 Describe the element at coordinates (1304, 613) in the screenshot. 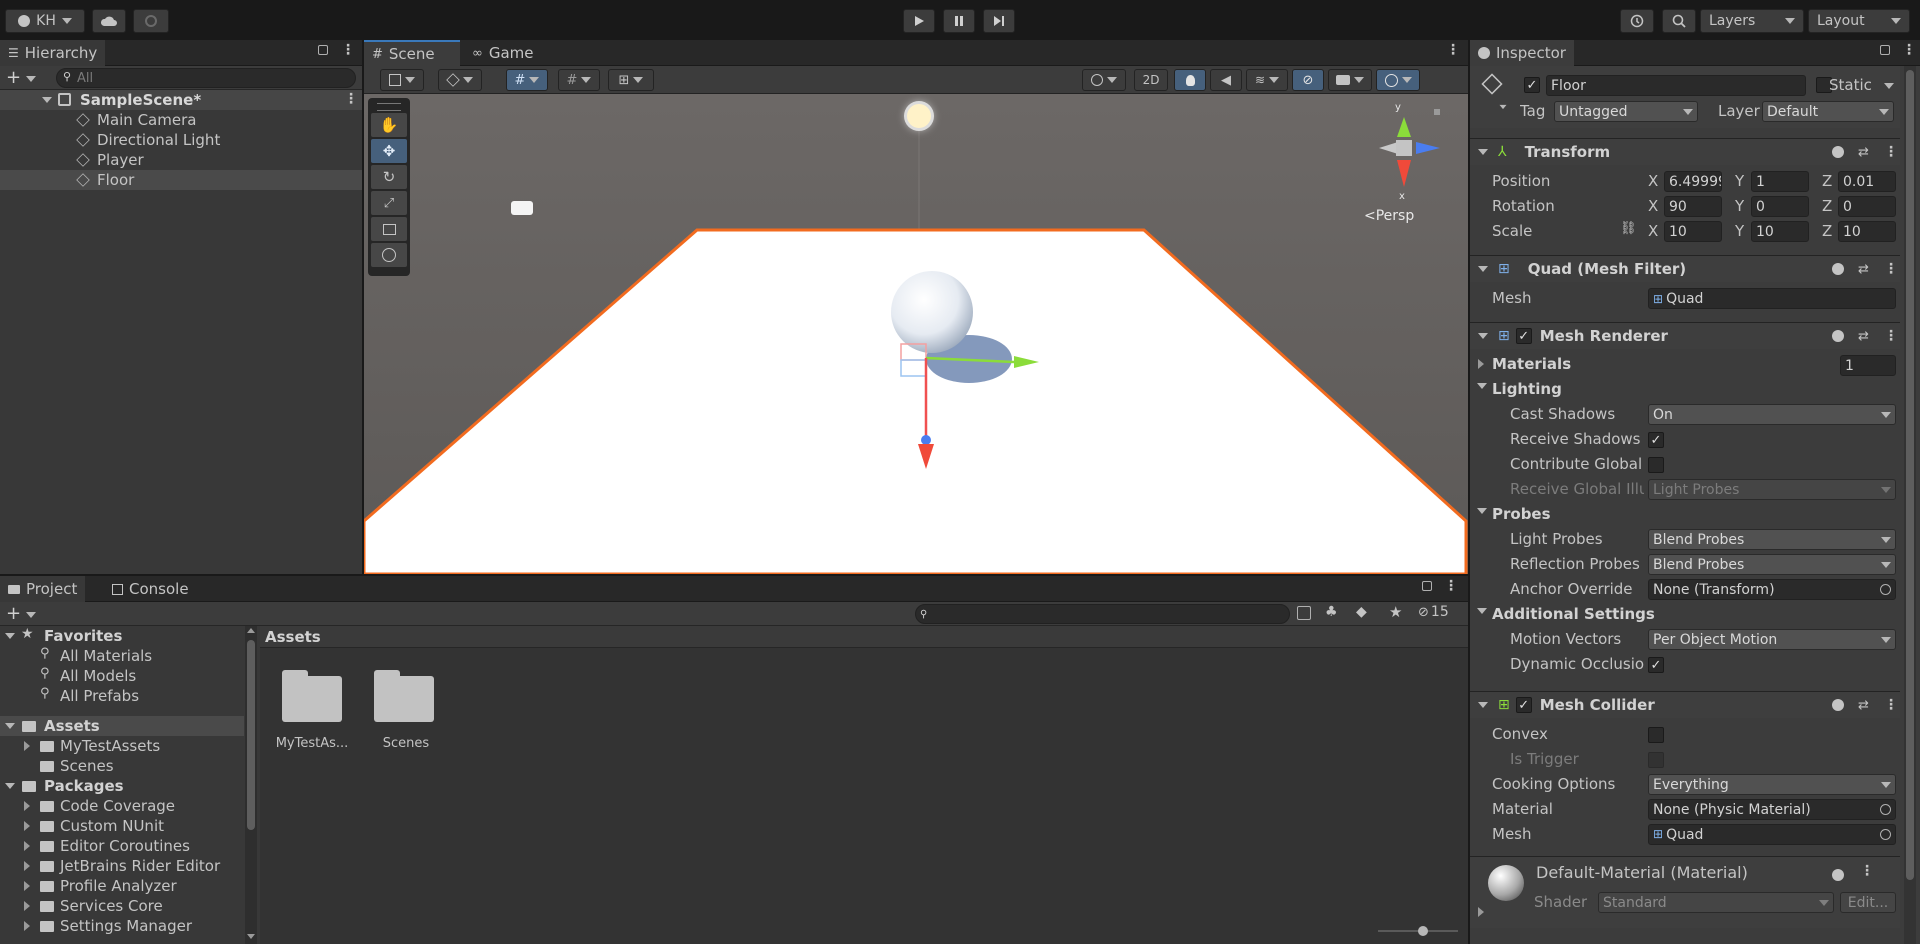

I see `search-by-type-icon` at that location.